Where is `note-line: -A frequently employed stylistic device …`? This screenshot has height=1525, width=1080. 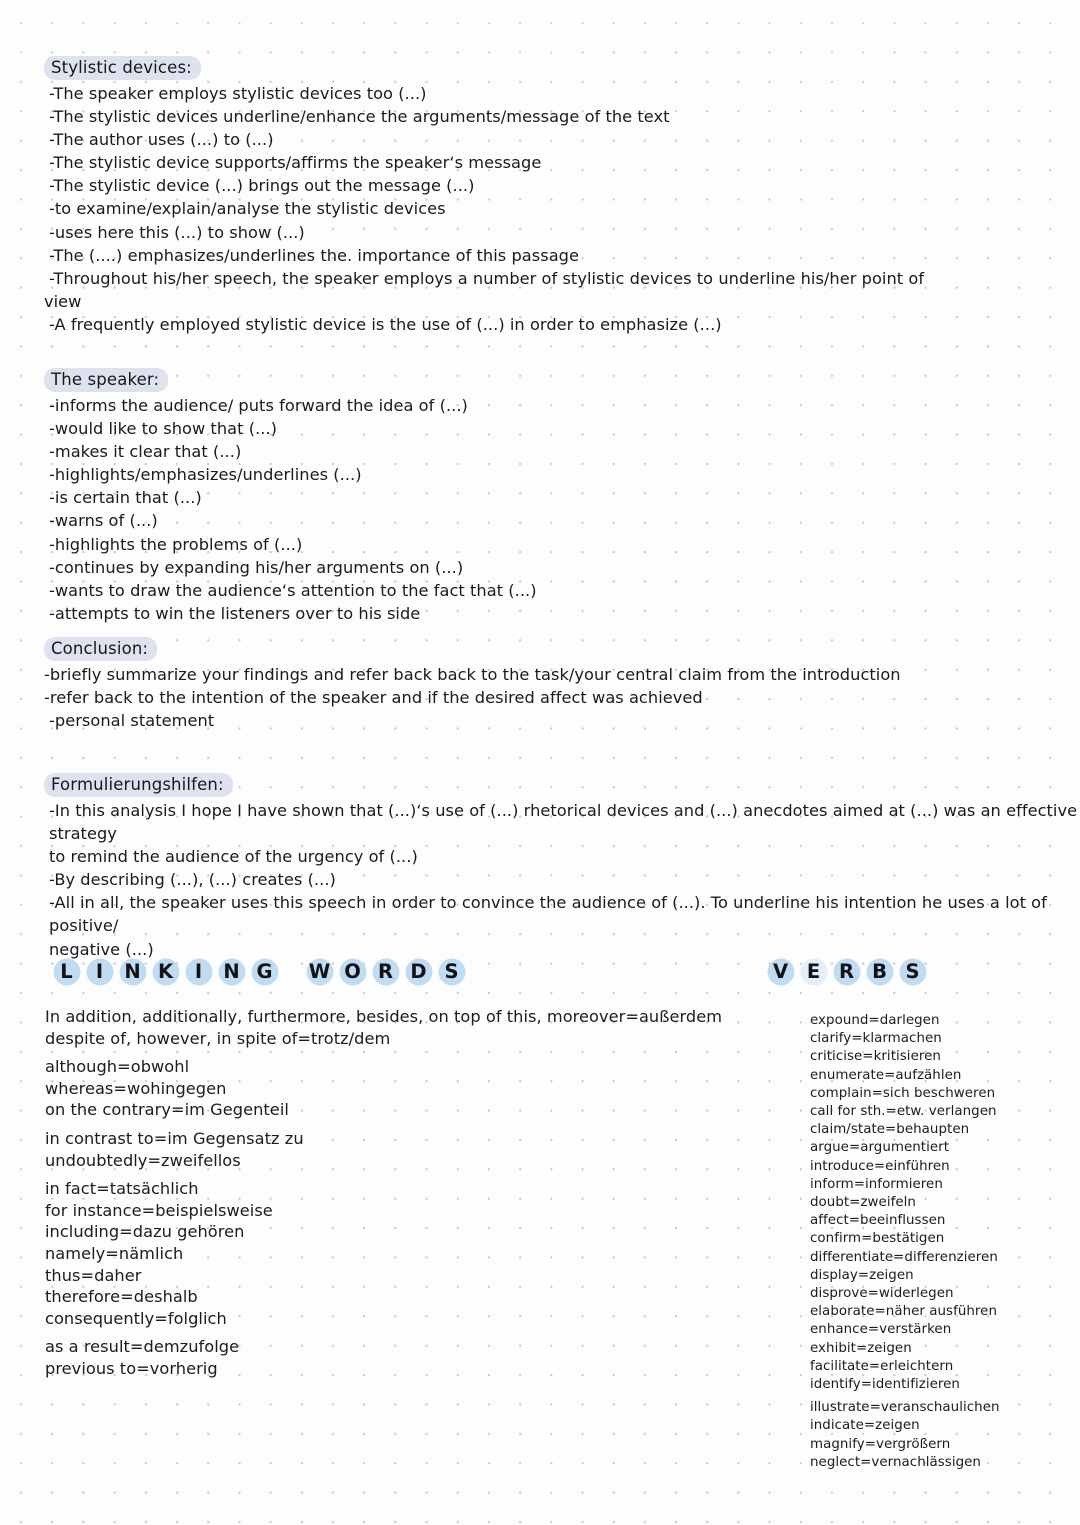 note-line: -A frequently employed stylistic device … is located at coordinates (385, 324).